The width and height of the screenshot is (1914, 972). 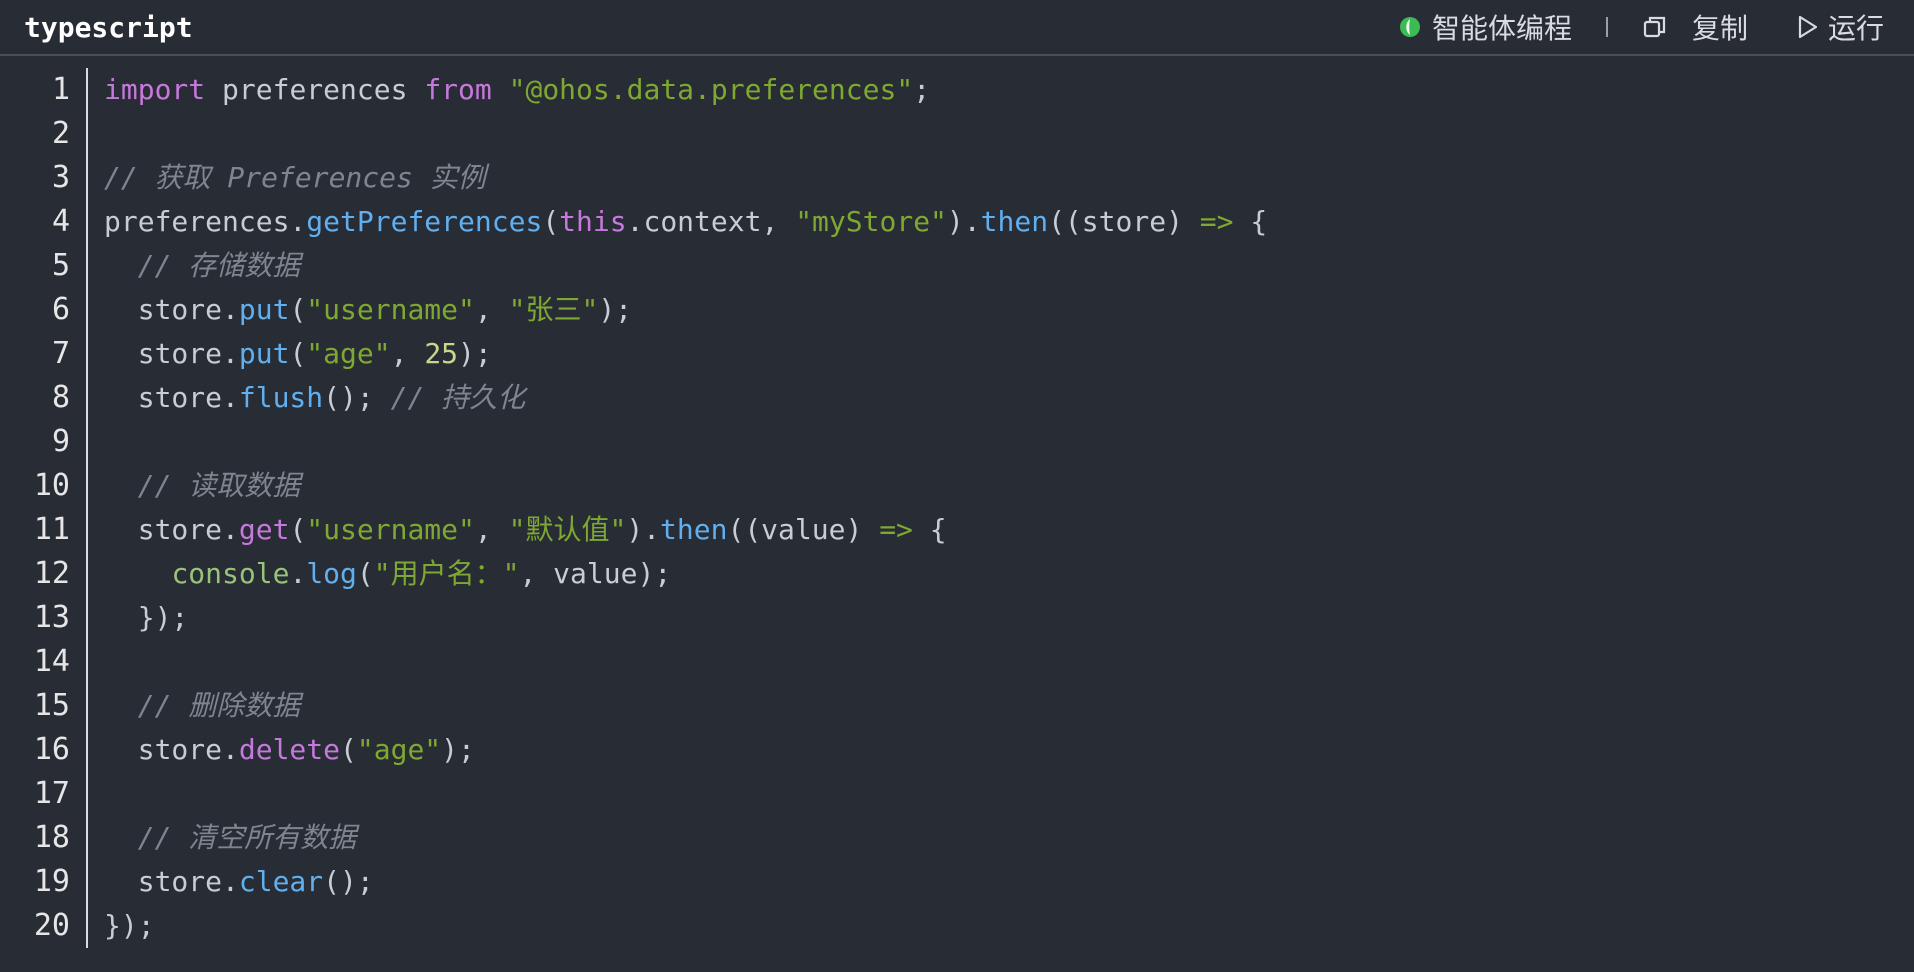 What do you see at coordinates (1501, 28) in the screenshot?
I see `ai-agent-label: 智能体编程` at bounding box center [1501, 28].